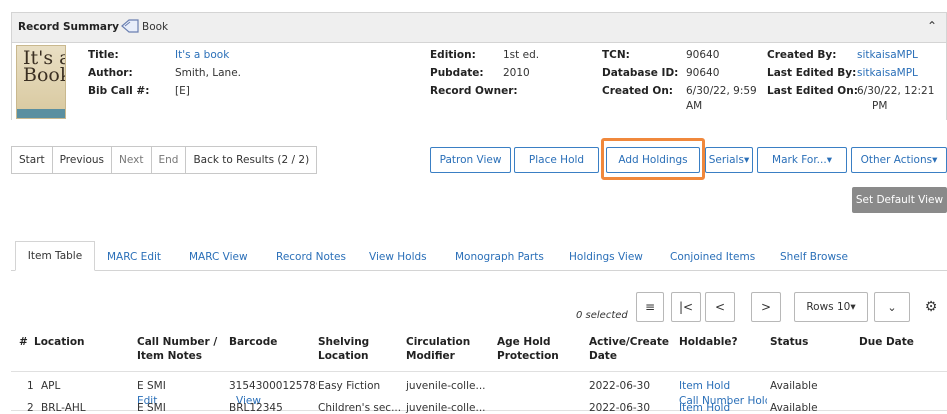 The image size is (947, 414). I want to click on row2-number: 2, so click(30, 408).